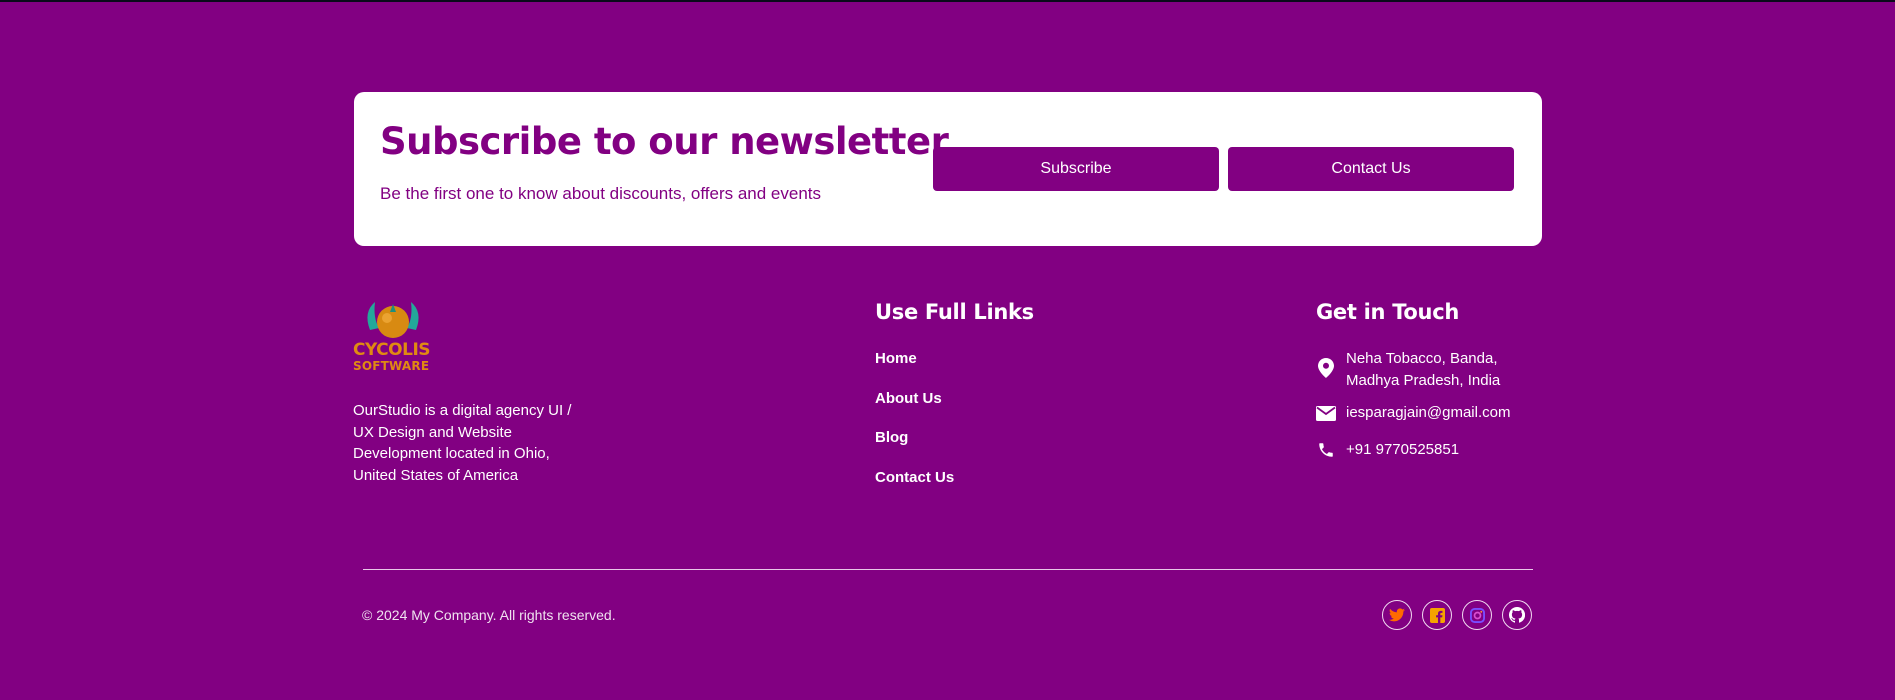 The height and width of the screenshot is (700, 1895). I want to click on address-line-1: Neha Tobacco, Banda,, so click(1422, 358).